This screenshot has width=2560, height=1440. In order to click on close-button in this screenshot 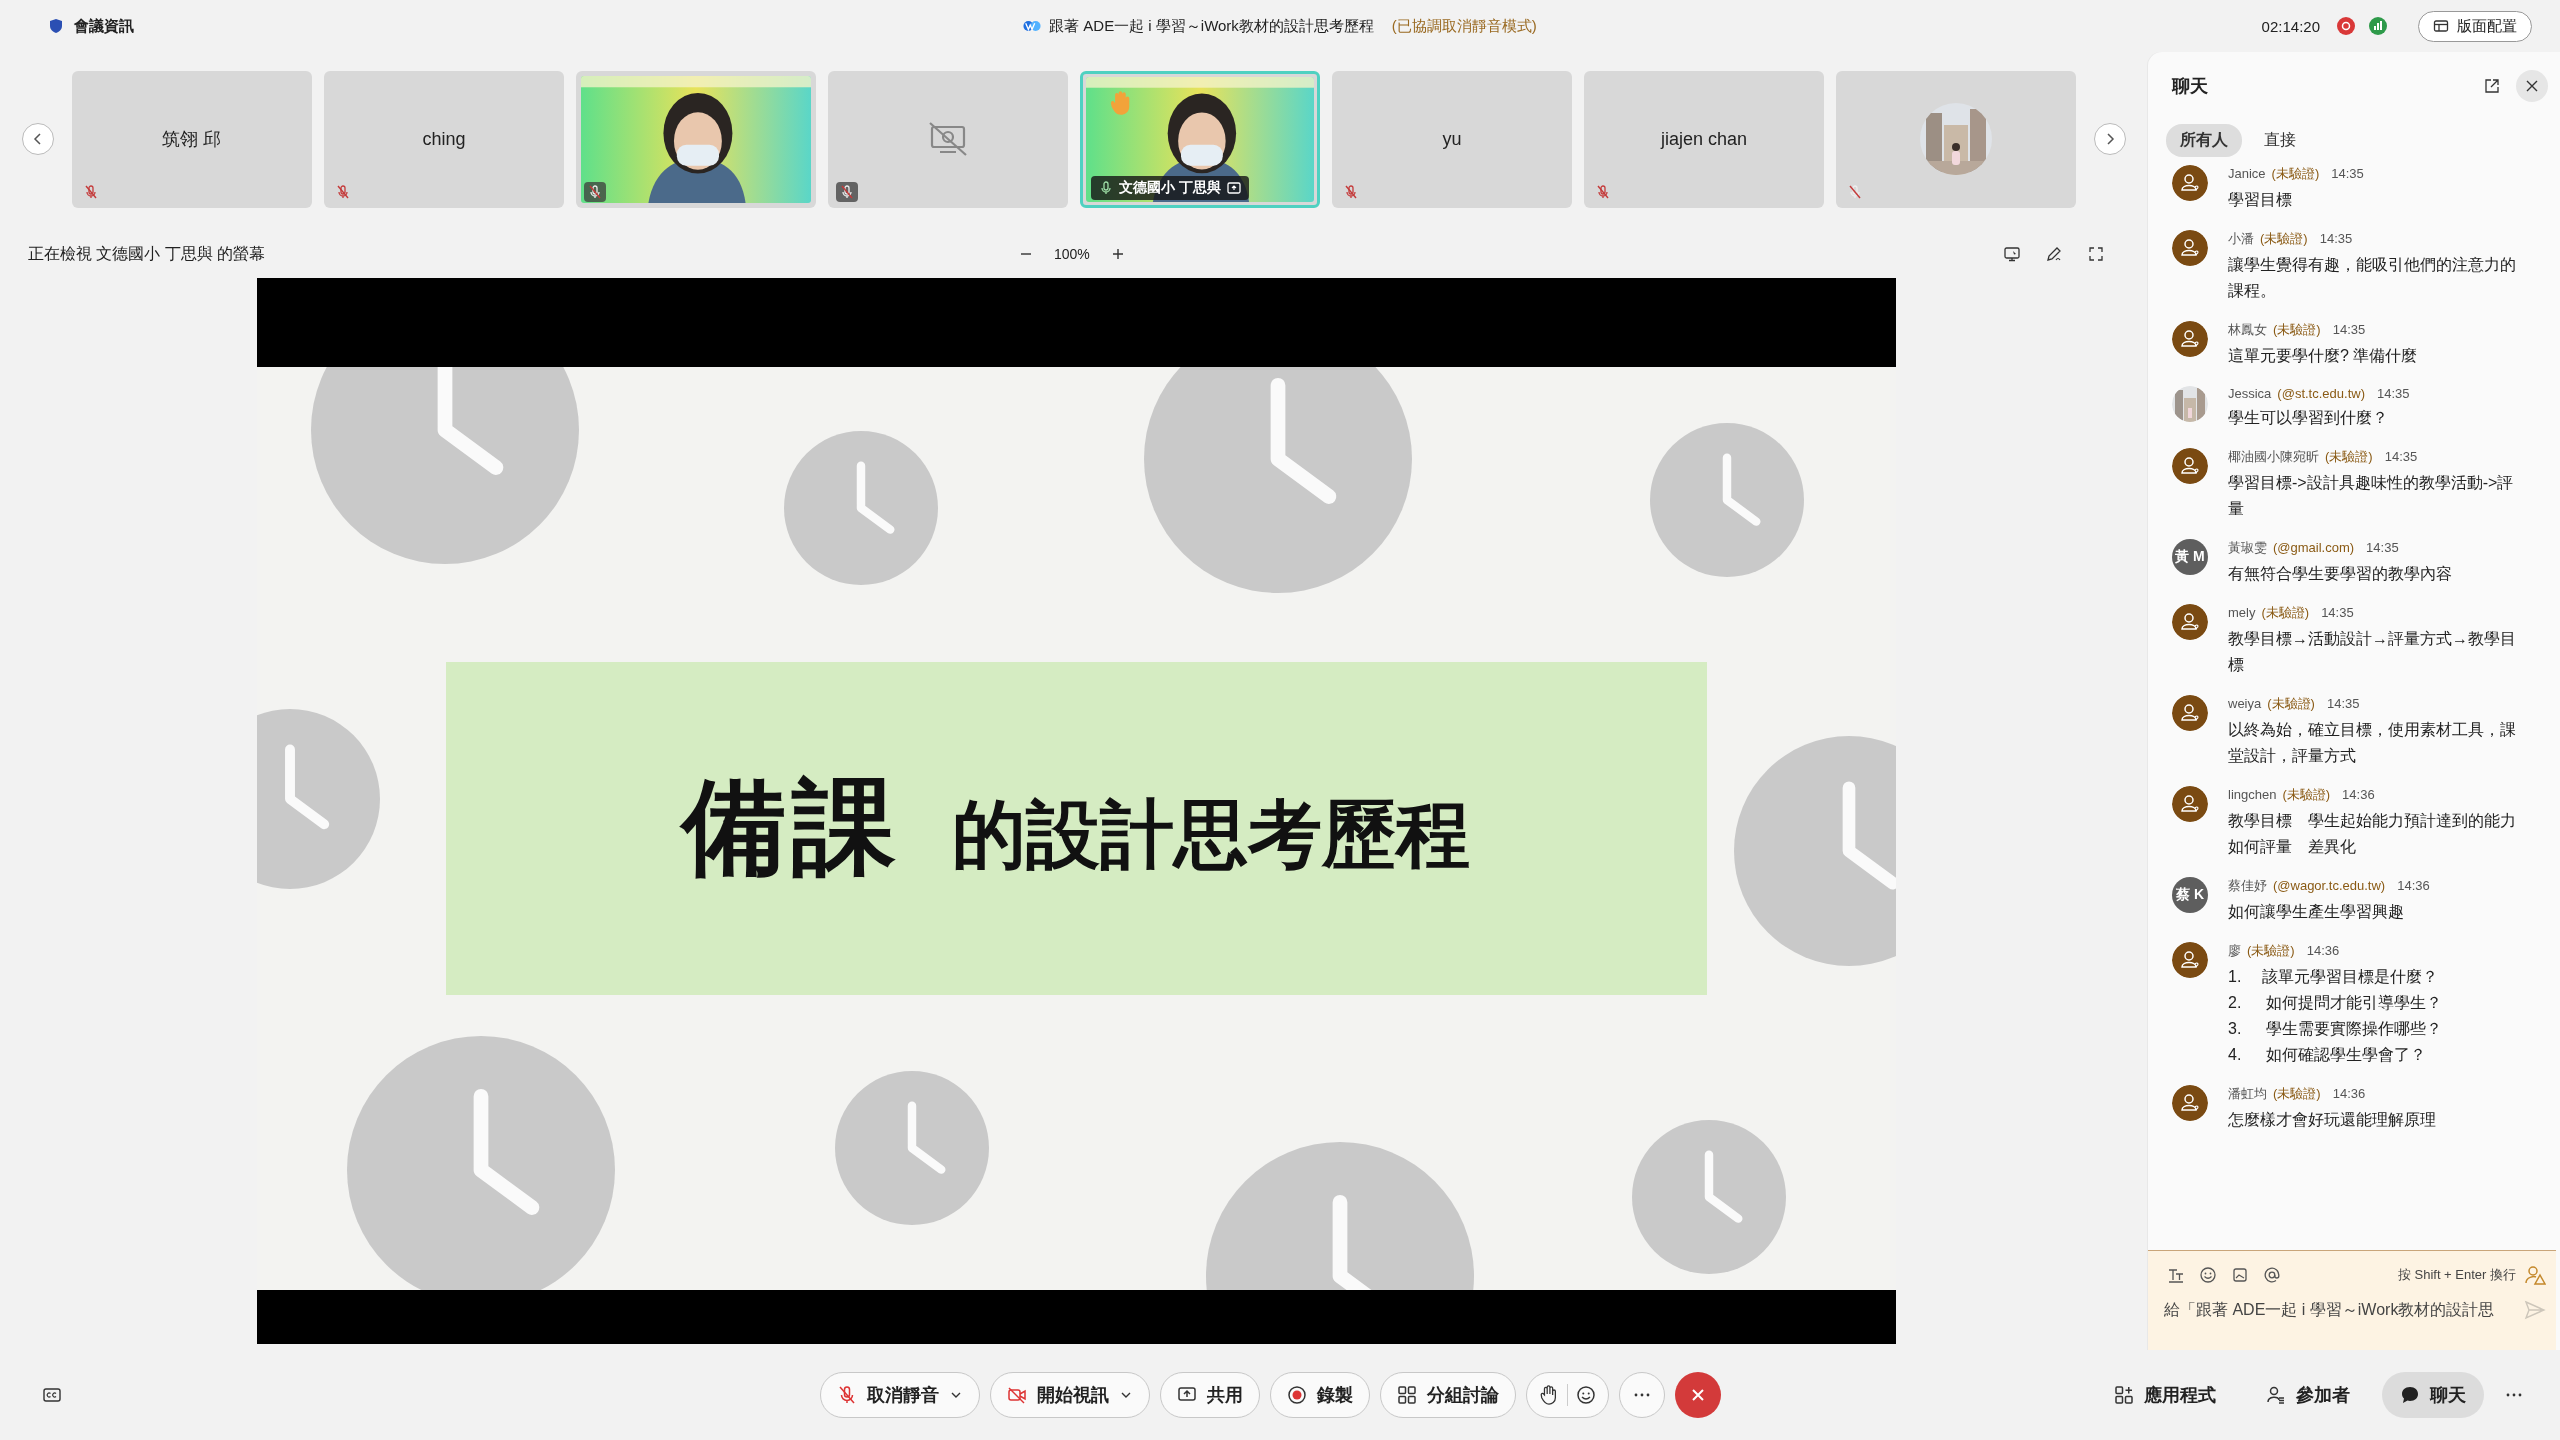, I will do `click(2532, 86)`.